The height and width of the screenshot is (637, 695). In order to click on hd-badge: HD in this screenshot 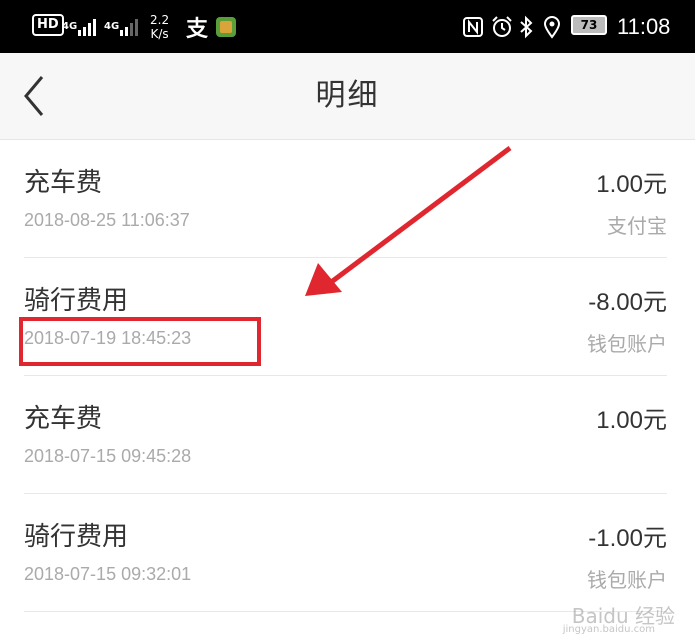, I will do `click(48, 25)`.